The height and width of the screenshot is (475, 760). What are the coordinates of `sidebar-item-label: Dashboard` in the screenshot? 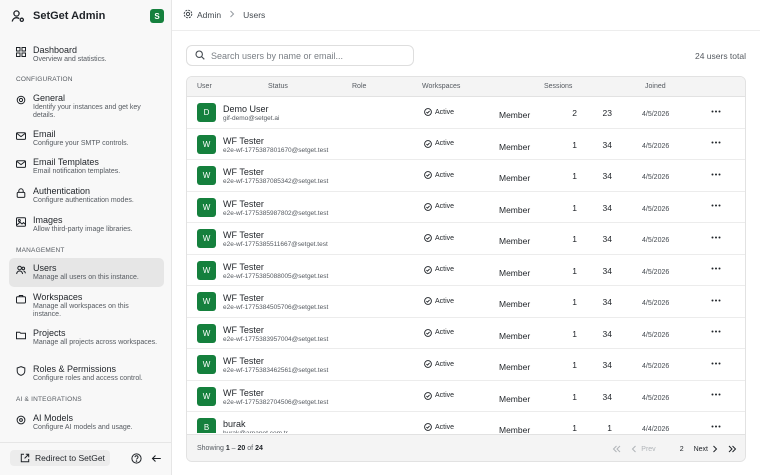 It's located at (55, 50).